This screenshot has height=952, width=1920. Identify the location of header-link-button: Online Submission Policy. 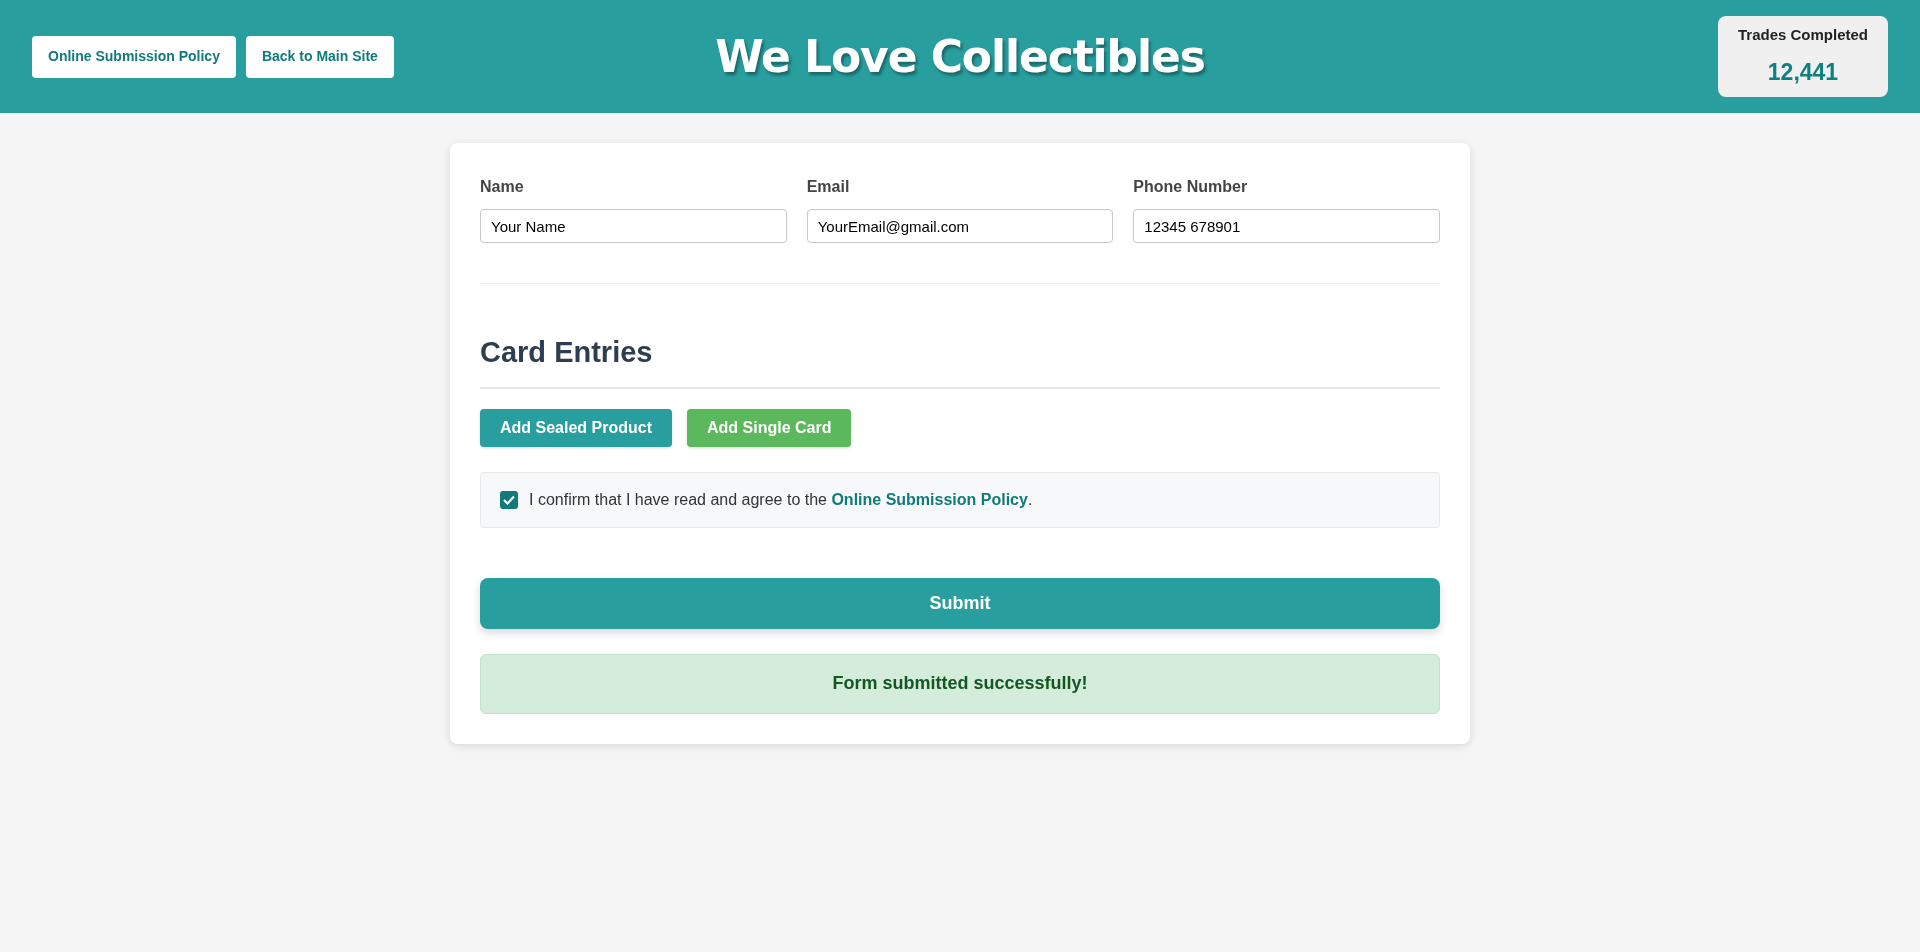
(134, 56).